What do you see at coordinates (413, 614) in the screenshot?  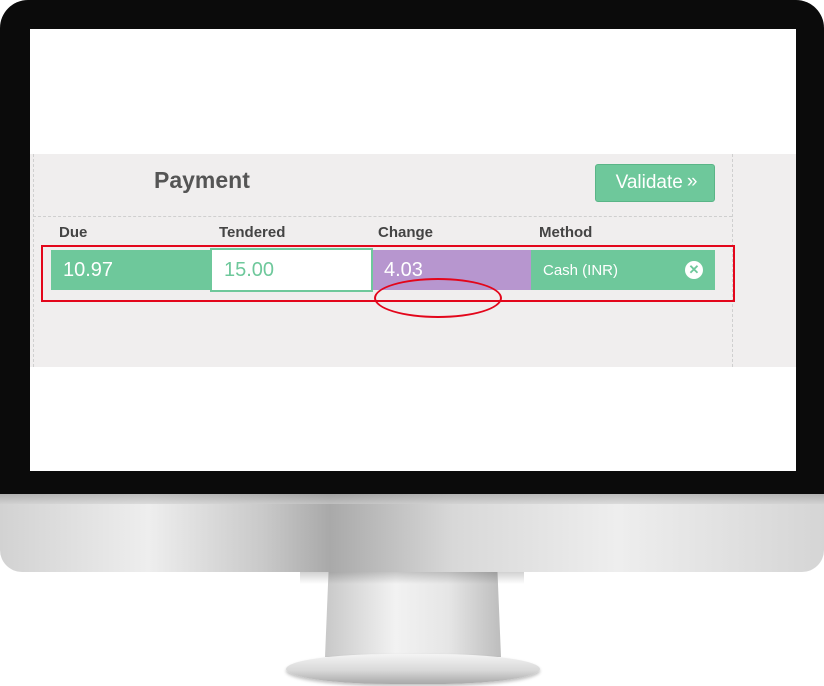 I see `monitor-stand` at bounding box center [413, 614].